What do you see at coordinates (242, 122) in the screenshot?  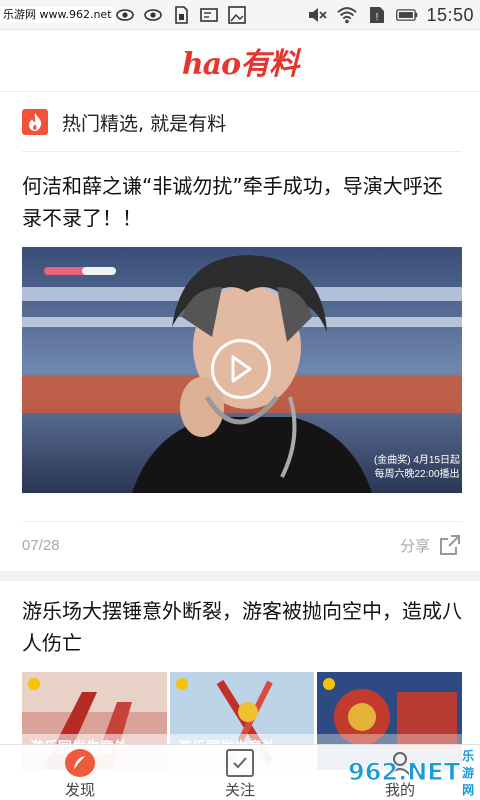 I see `section-header: 热门精选, 就是有料` at bounding box center [242, 122].